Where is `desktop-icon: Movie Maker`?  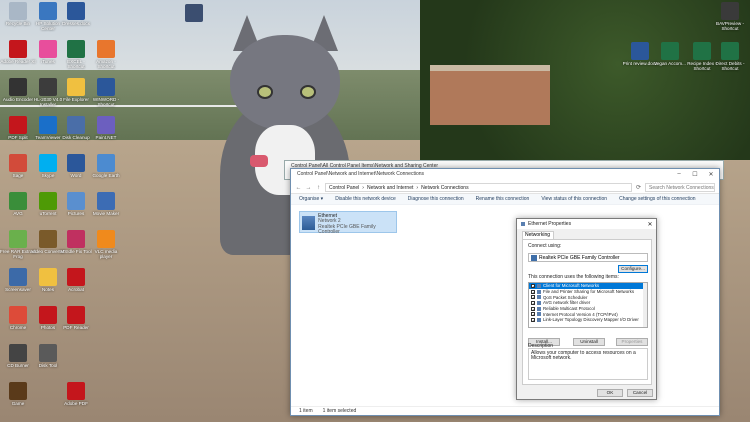
desktop-icon: Movie Maker is located at coordinates (106, 204).